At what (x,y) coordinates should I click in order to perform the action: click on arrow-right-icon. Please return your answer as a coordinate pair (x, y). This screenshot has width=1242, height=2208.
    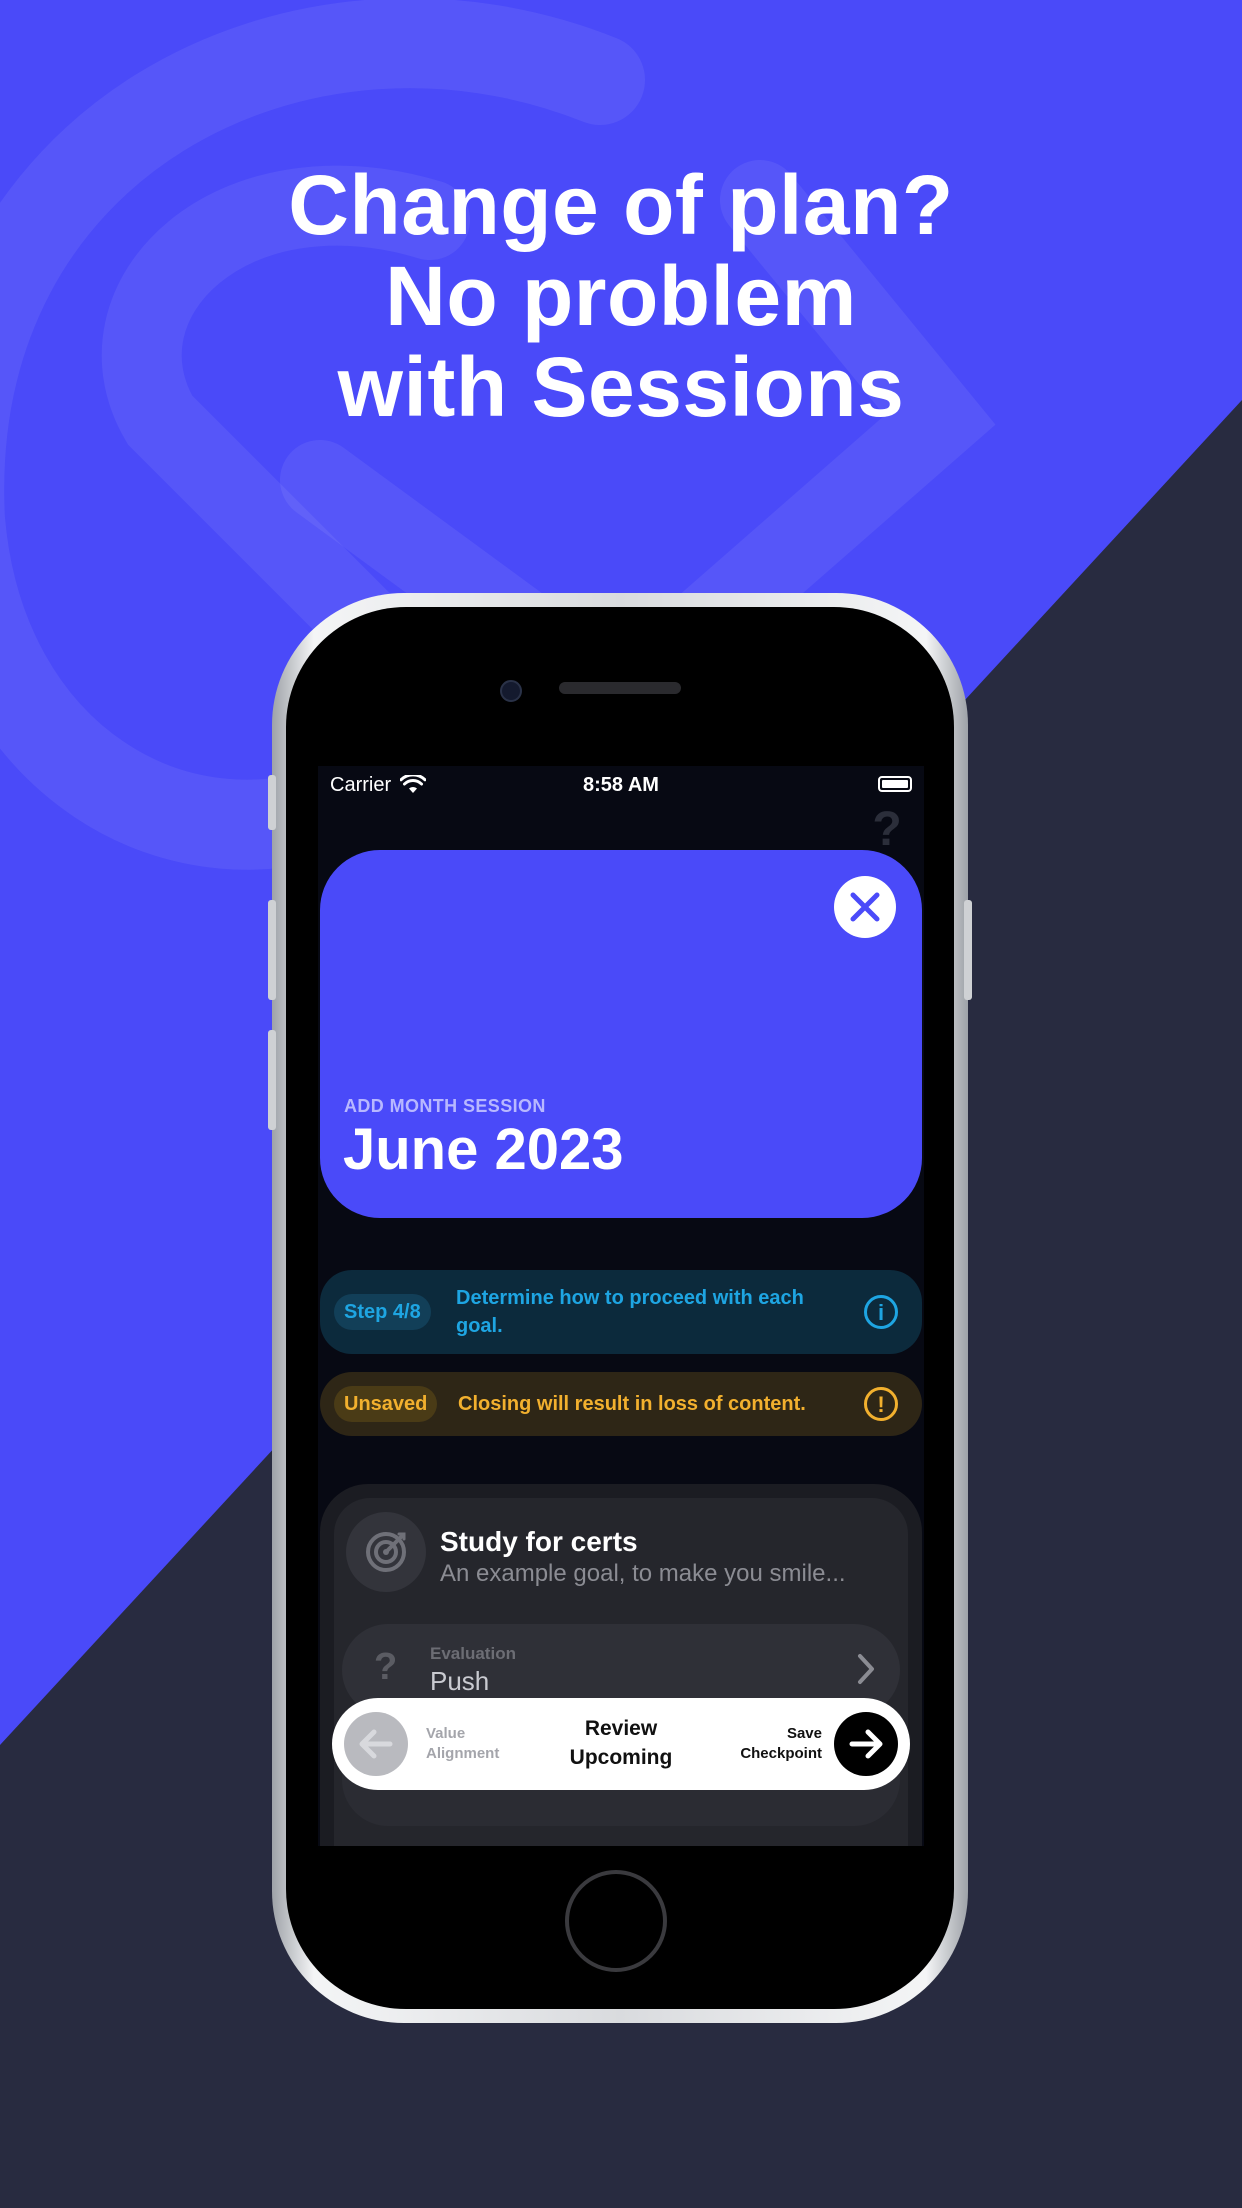
    Looking at the image, I should click on (866, 1744).